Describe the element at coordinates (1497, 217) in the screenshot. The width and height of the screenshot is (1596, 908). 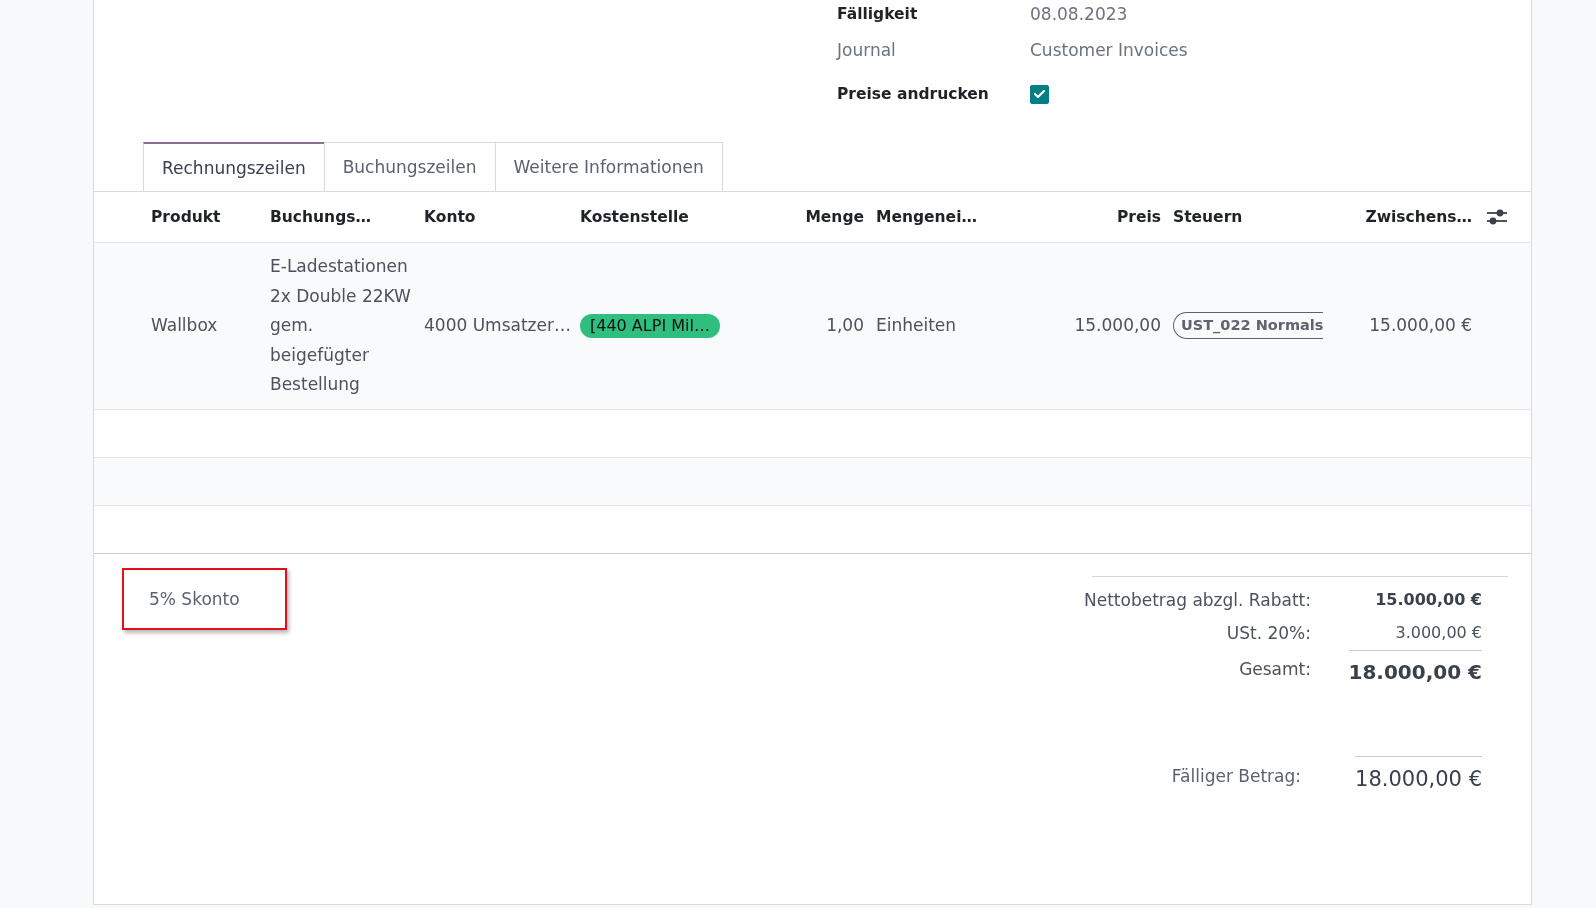
I see `column-settings-icon` at that location.